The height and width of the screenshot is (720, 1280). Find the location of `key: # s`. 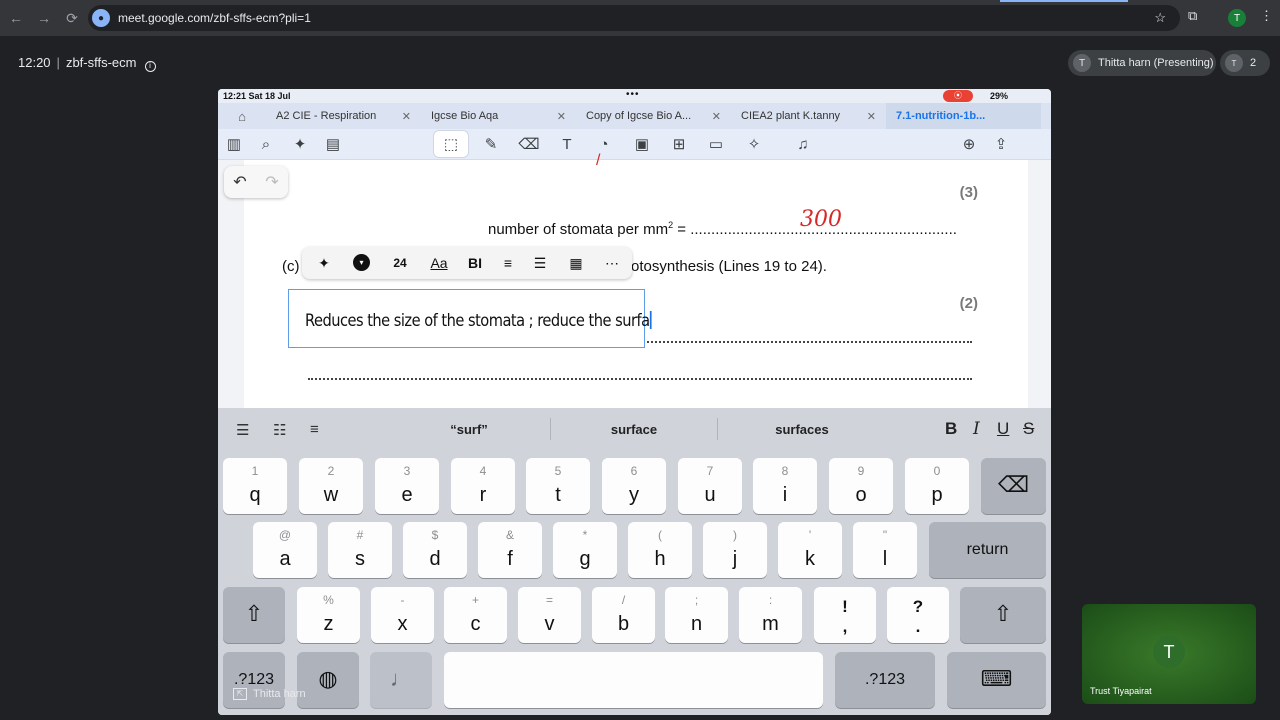

key: # s is located at coordinates (360, 550).